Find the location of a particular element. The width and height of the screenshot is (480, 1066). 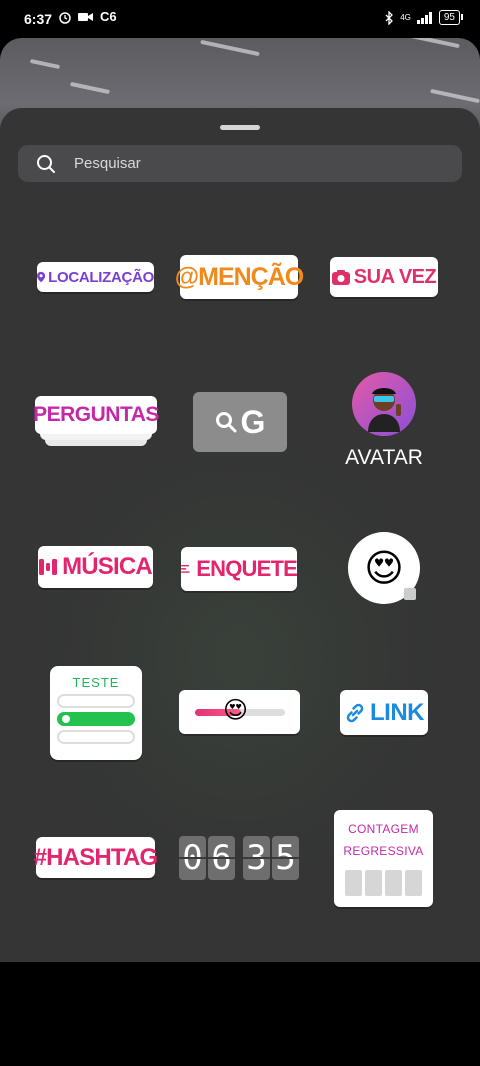

teste-label: TESTE is located at coordinates (96, 682).